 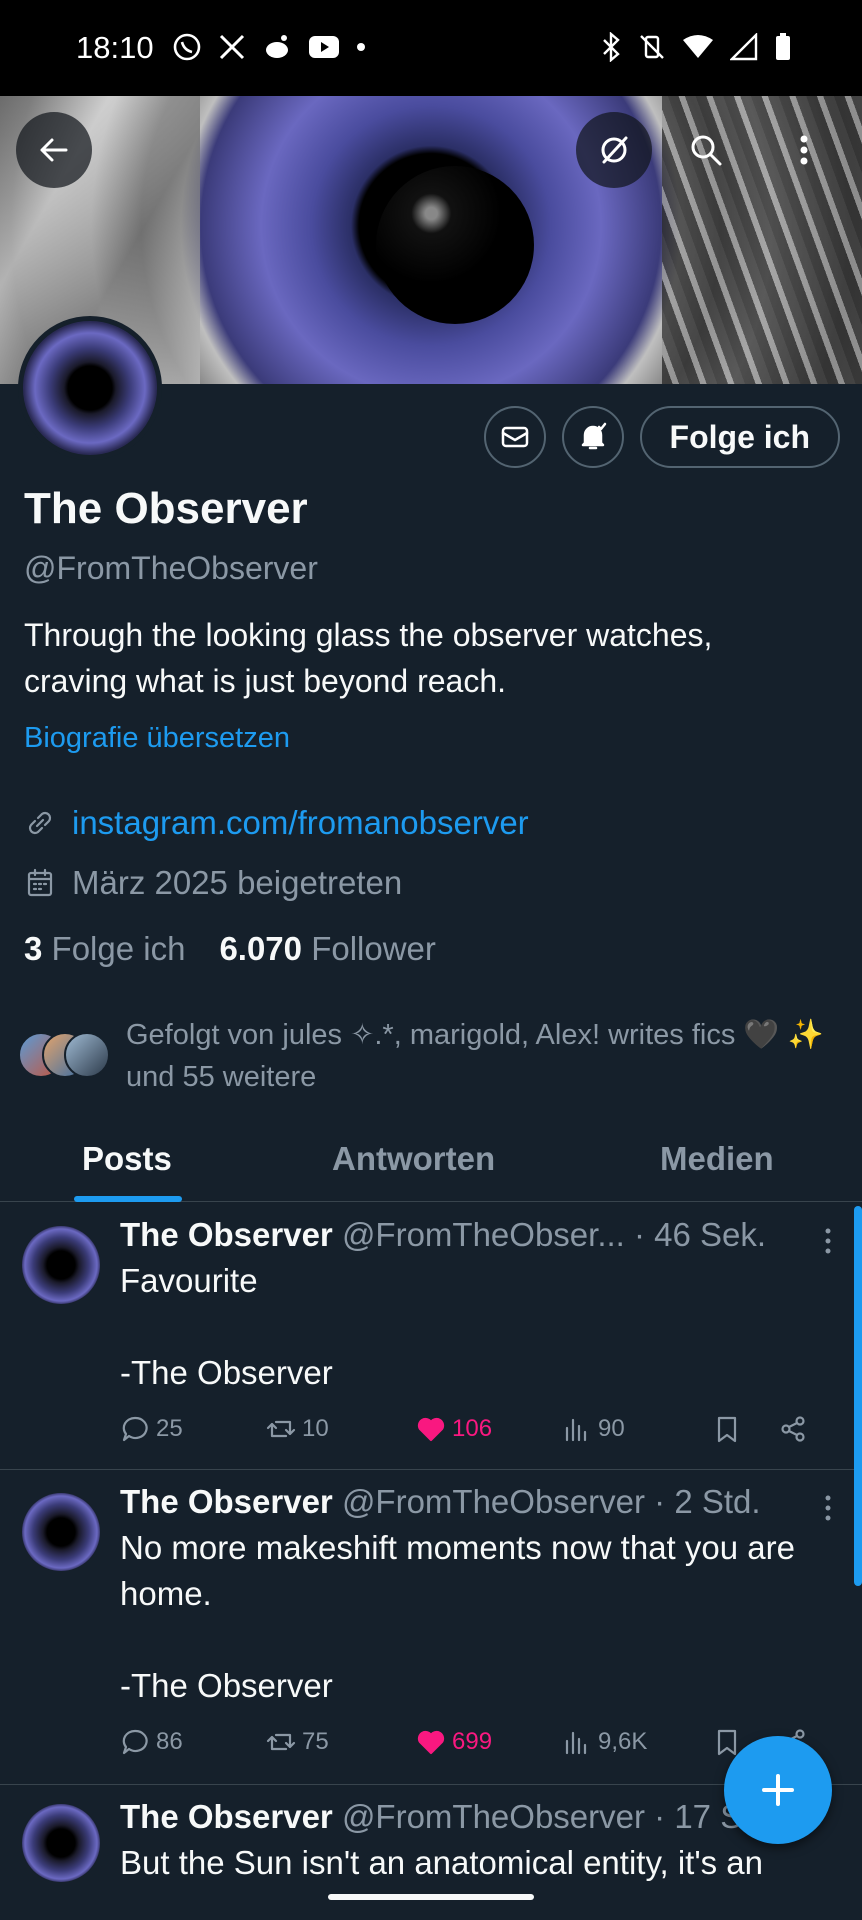 What do you see at coordinates (315, 1428) in the screenshot?
I see `repost-count: 10` at bounding box center [315, 1428].